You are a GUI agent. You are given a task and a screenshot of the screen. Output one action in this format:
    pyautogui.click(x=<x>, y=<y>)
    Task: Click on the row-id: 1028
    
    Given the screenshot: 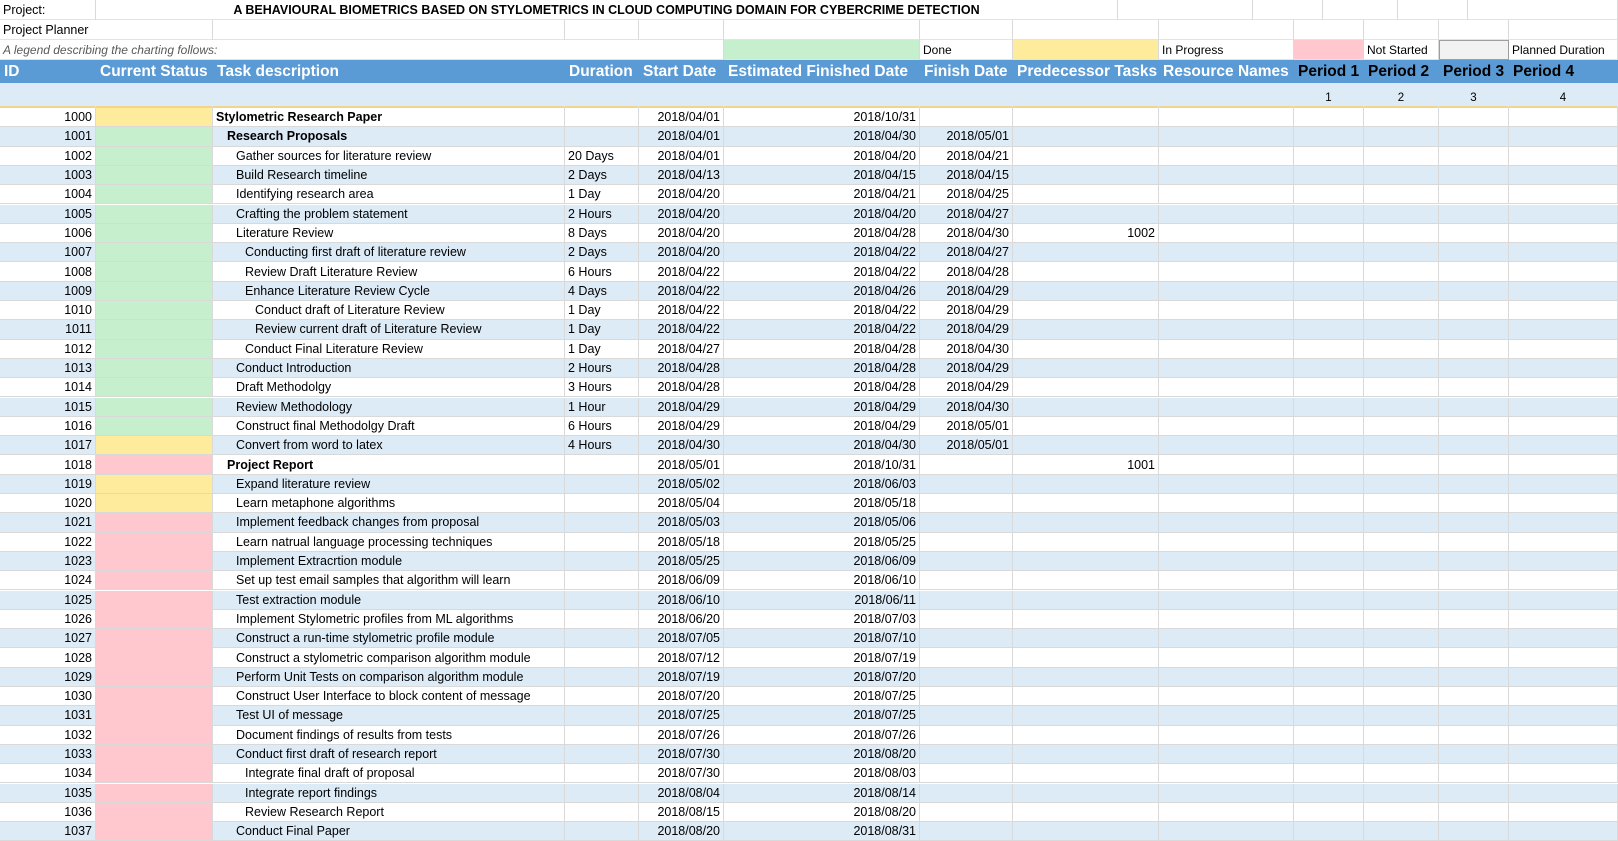 What is the action you would take?
    pyautogui.click(x=48, y=658)
    